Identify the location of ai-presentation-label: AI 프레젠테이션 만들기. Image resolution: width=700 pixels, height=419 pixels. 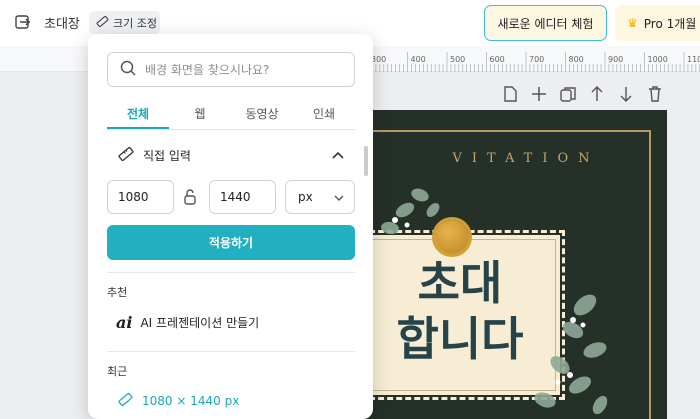
(200, 323).